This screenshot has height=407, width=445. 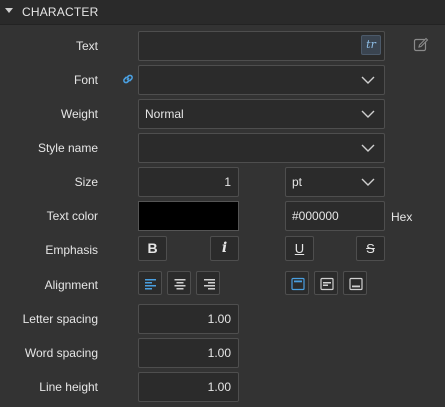 I want to click on edit-icon, so click(x=421, y=45).